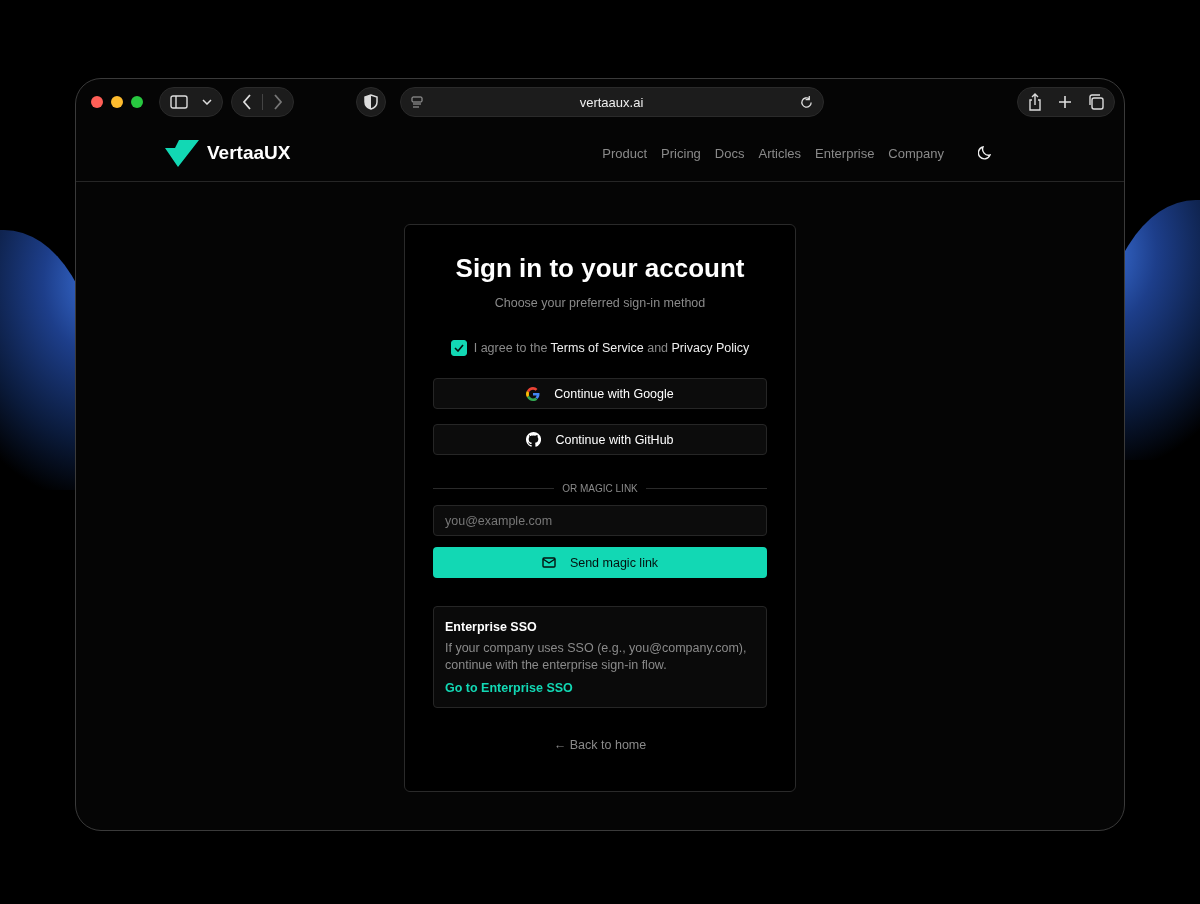 The image size is (1200, 904). What do you see at coordinates (600, 439) in the screenshot?
I see `github-signin-button: Continue with GitHub` at bounding box center [600, 439].